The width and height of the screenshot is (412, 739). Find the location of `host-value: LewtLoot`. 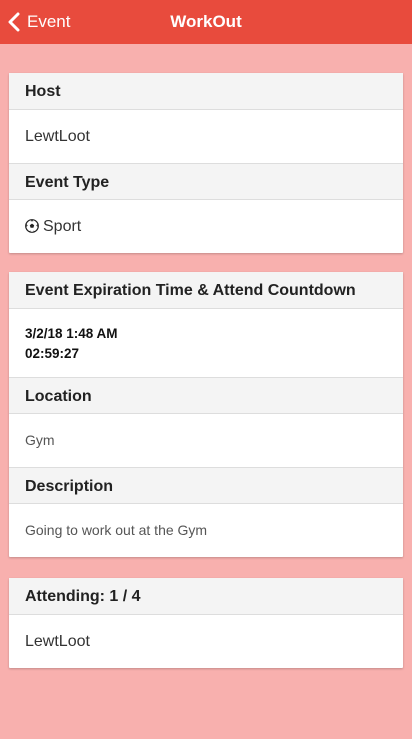

host-value: LewtLoot is located at coordinates (57, 136).